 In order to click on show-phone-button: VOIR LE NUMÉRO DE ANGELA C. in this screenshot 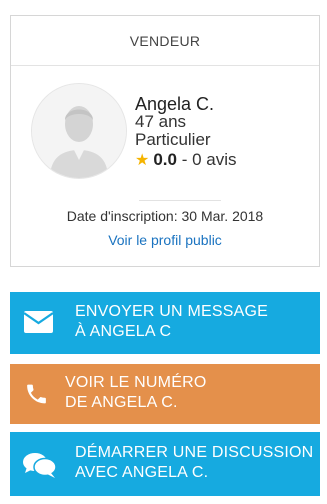, I will do `click(165, 394)`.